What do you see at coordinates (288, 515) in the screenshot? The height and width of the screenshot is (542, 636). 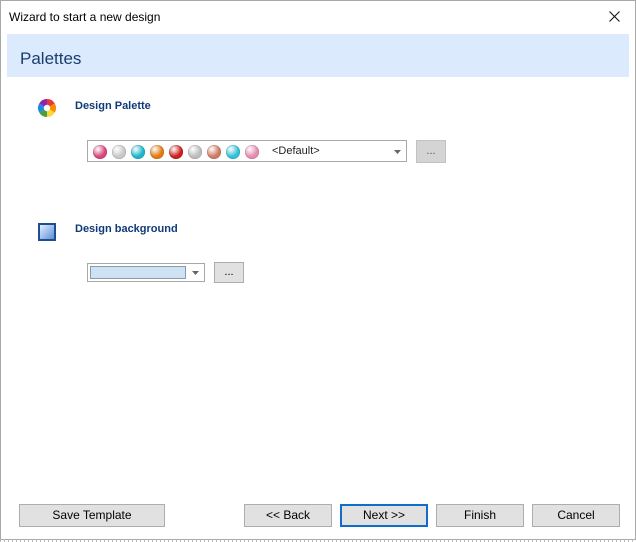 I see `back-button: << Back` at bounding box center [288, 515].